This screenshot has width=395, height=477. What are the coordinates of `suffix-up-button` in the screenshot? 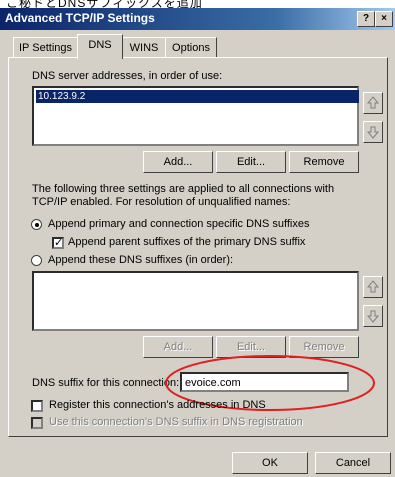 It's located at (373, 287).